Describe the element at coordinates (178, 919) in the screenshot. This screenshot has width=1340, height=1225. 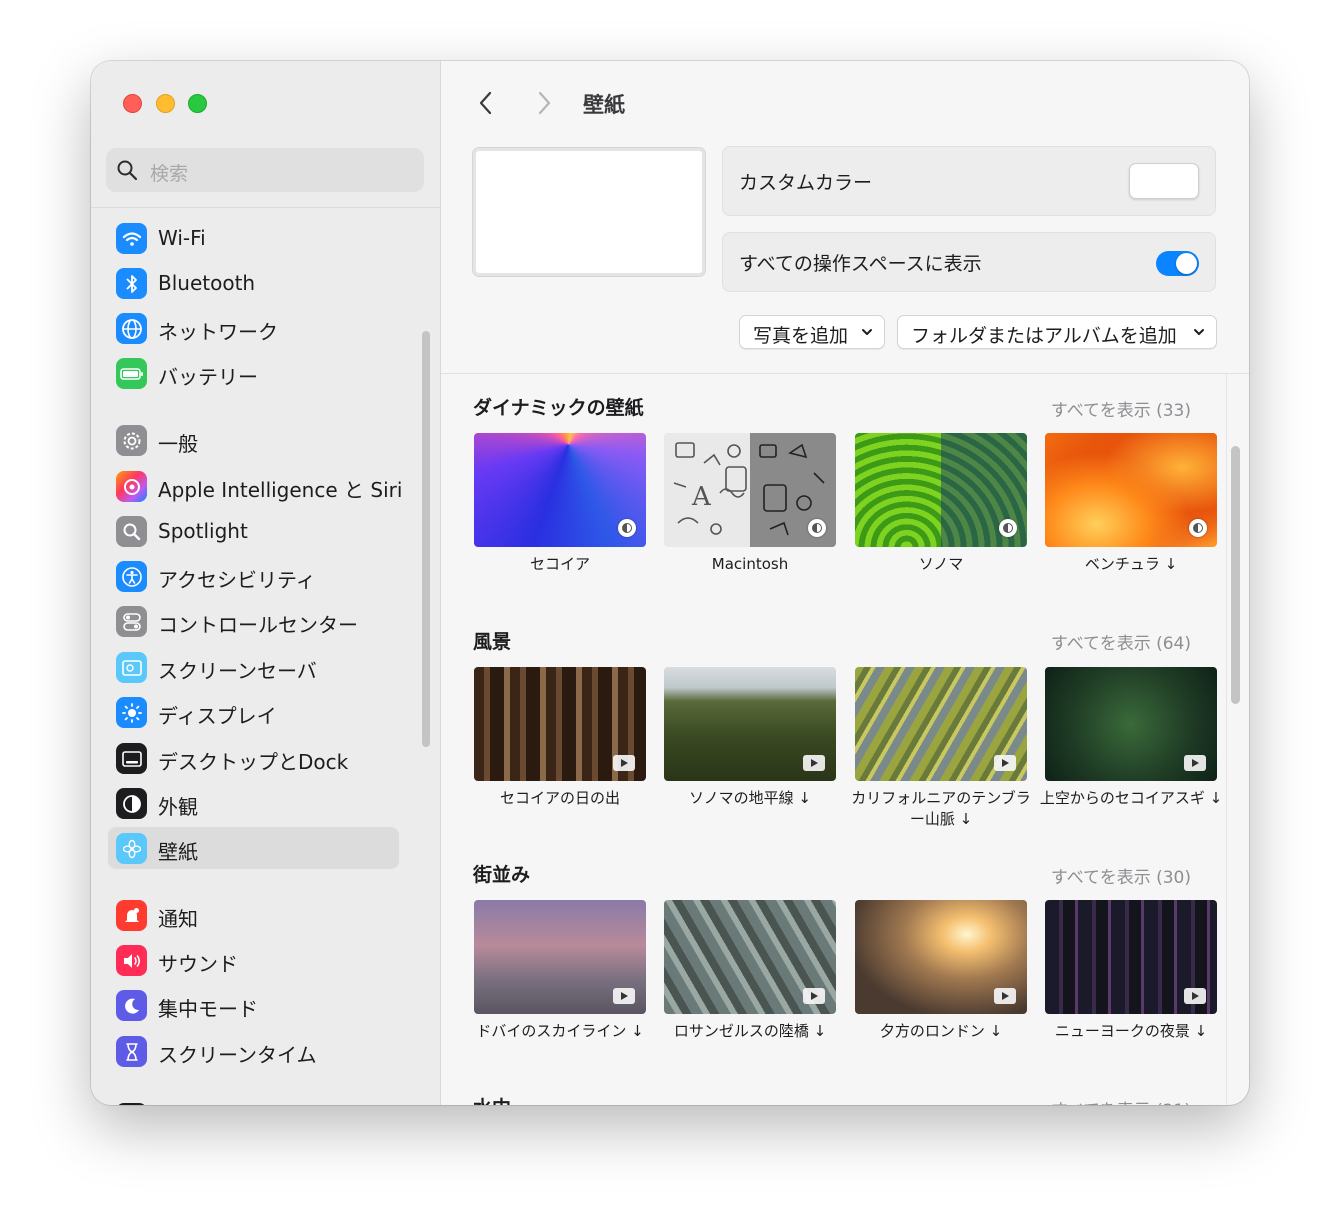
I see `sidebar-item-label: 通知` at that location.